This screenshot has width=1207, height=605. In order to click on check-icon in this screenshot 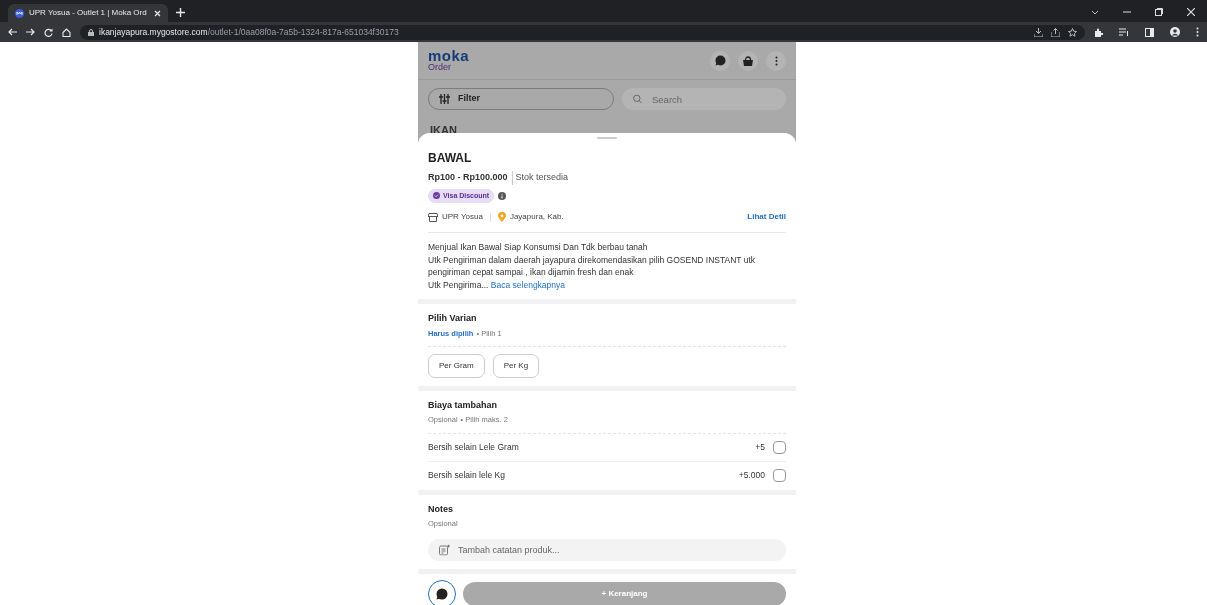, I will do `click(436, 196)`.